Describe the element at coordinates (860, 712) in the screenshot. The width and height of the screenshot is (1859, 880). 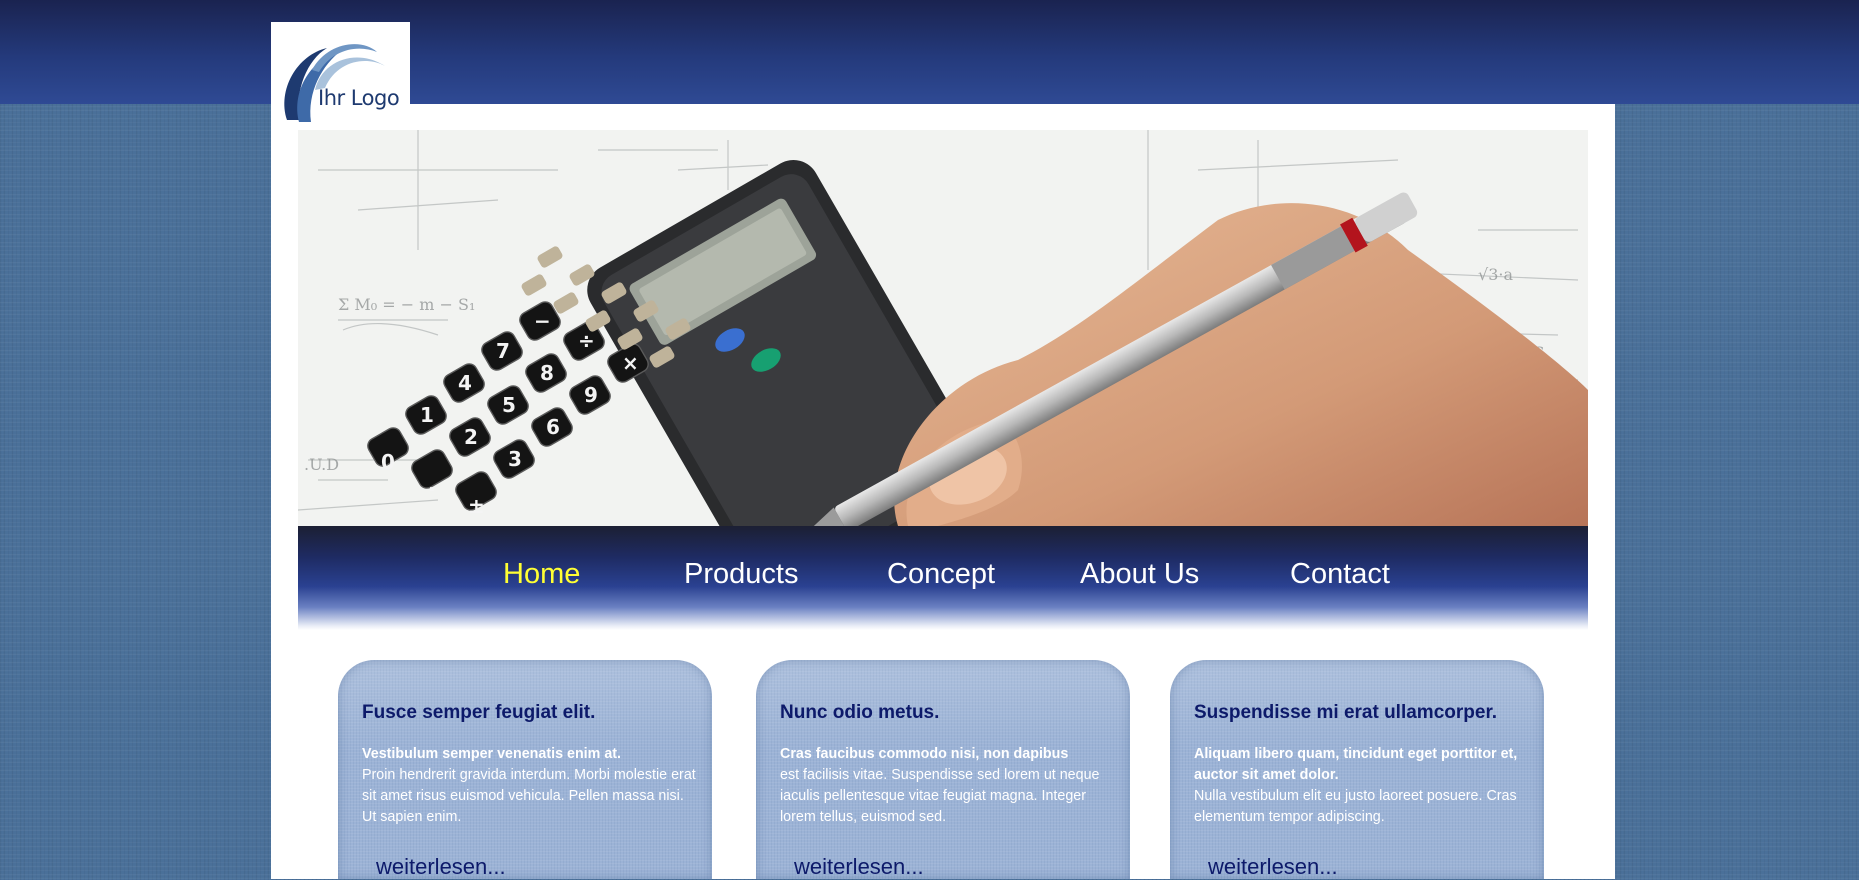
I see `card-title: Nunc odio metus.` at that location.